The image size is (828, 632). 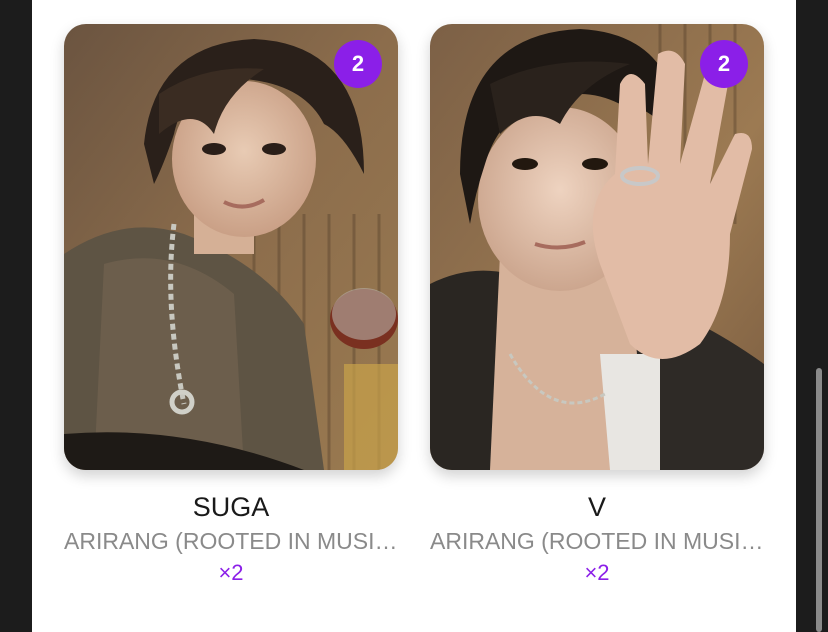 I want to click on member-name: SUGA, so click(x=231, y=507).